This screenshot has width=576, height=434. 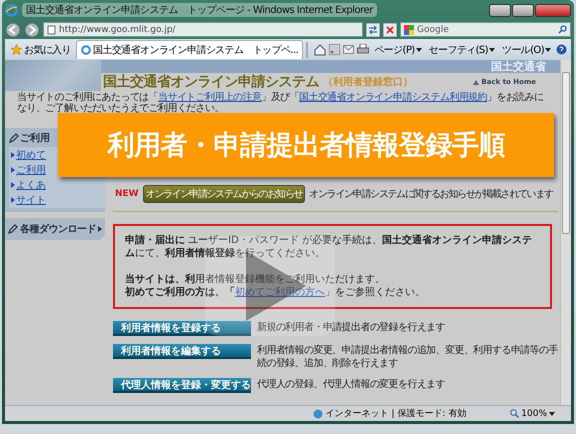 What do you see at coordinates (117, 29) in the screenshot?
I see `url-text: http://www.goo.mlit.go.jp/` at bounding box center [117, 29].